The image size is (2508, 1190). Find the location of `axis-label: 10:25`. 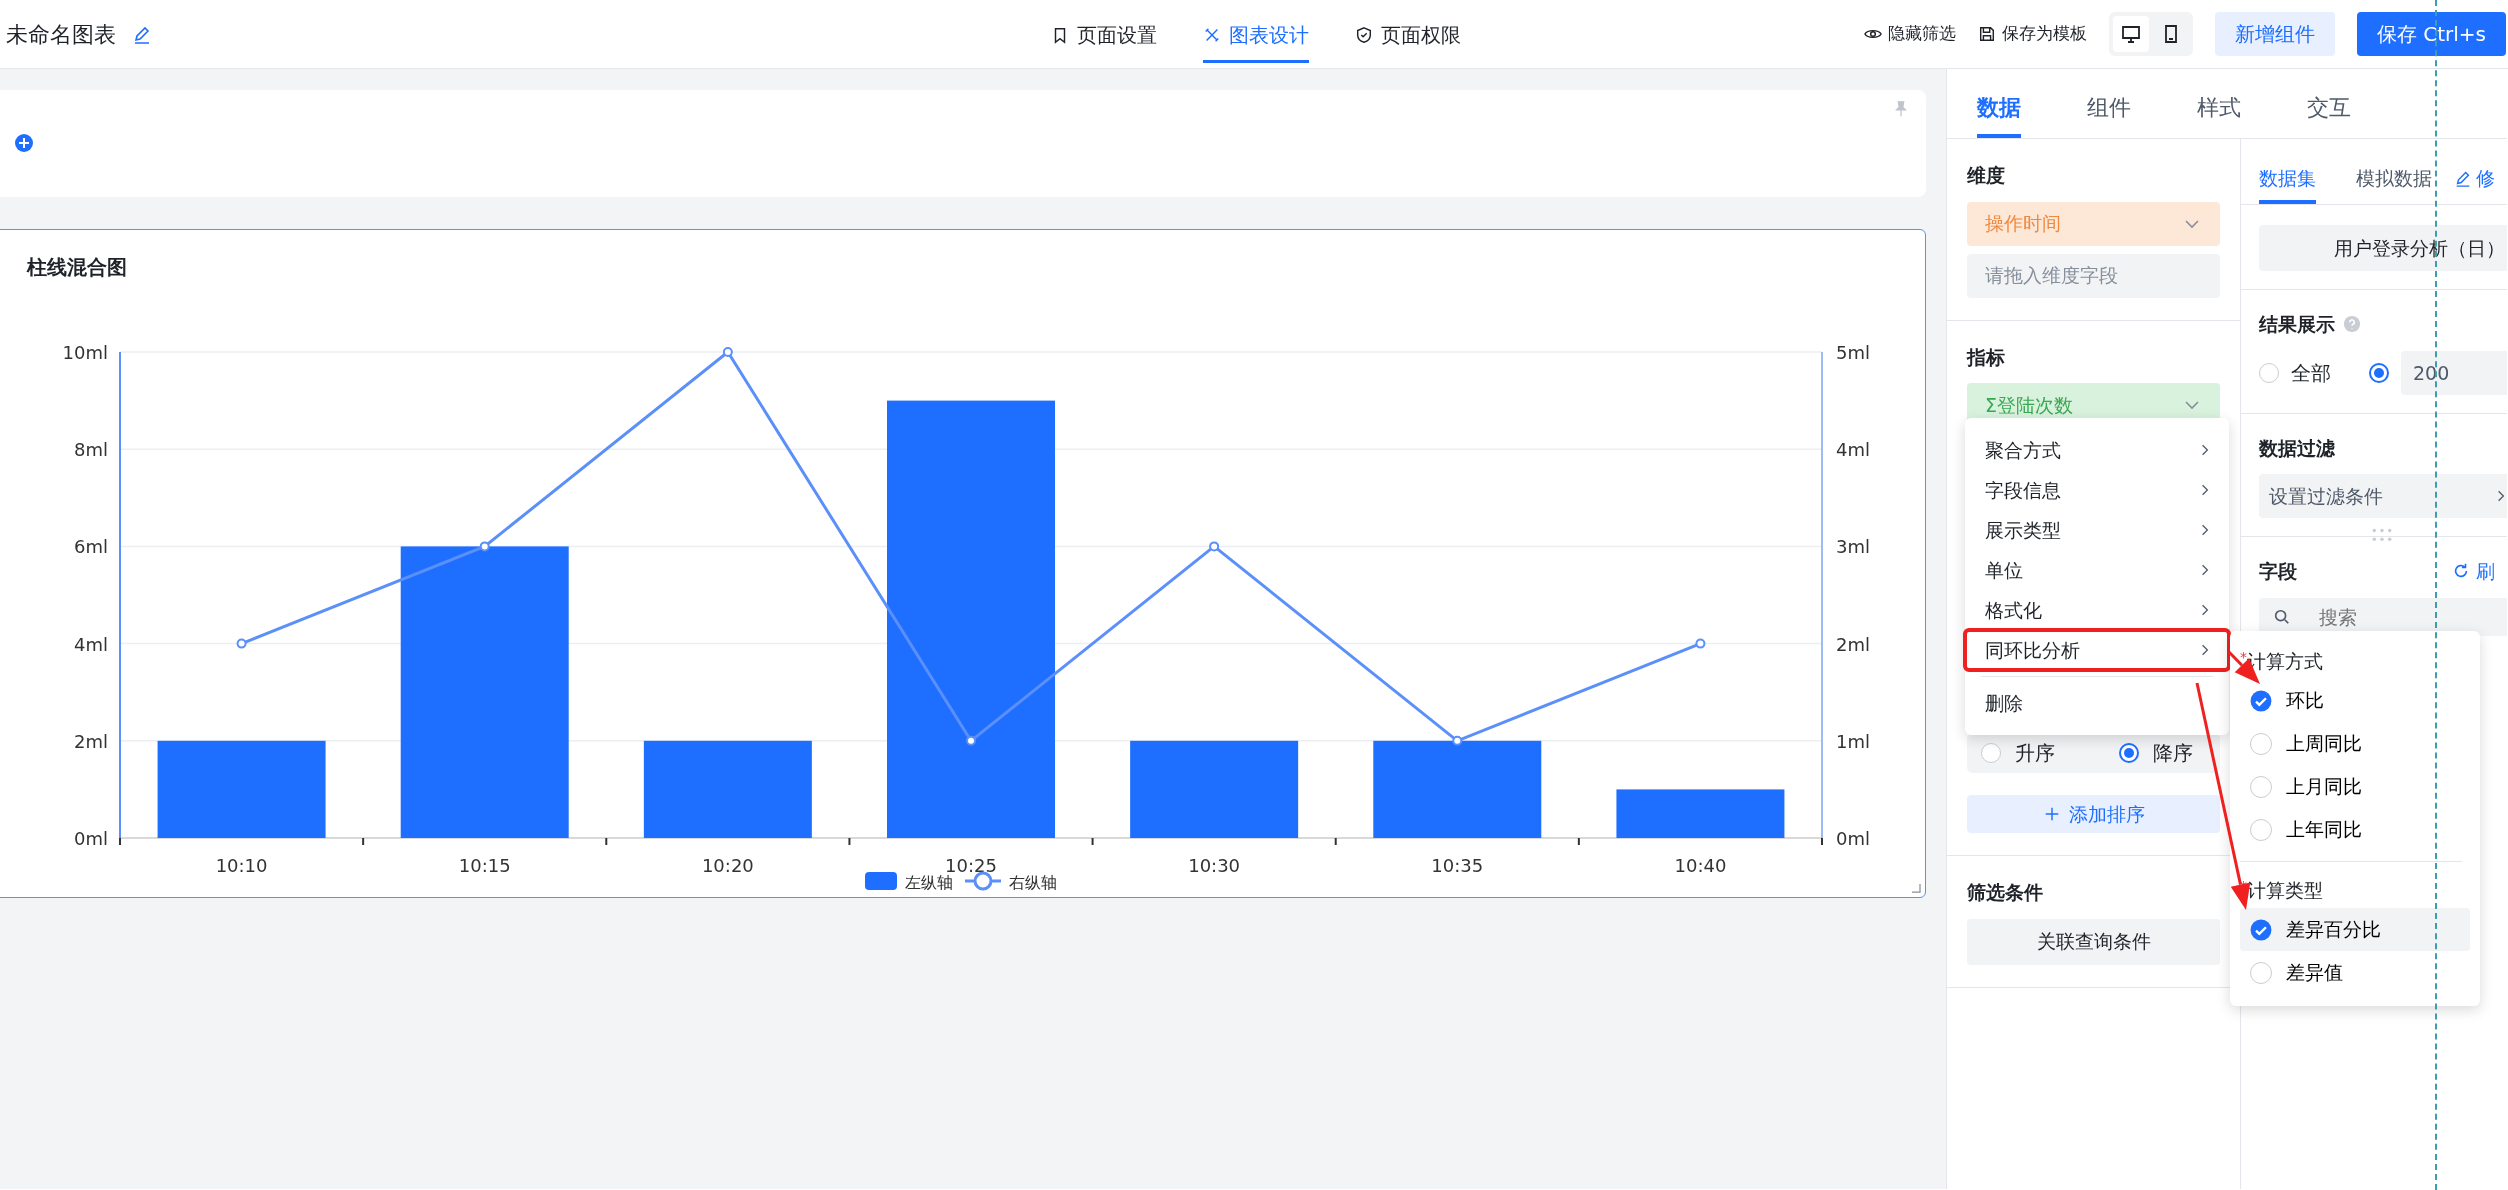

axis-label: 10:25 is located at coordinates (971, 865).